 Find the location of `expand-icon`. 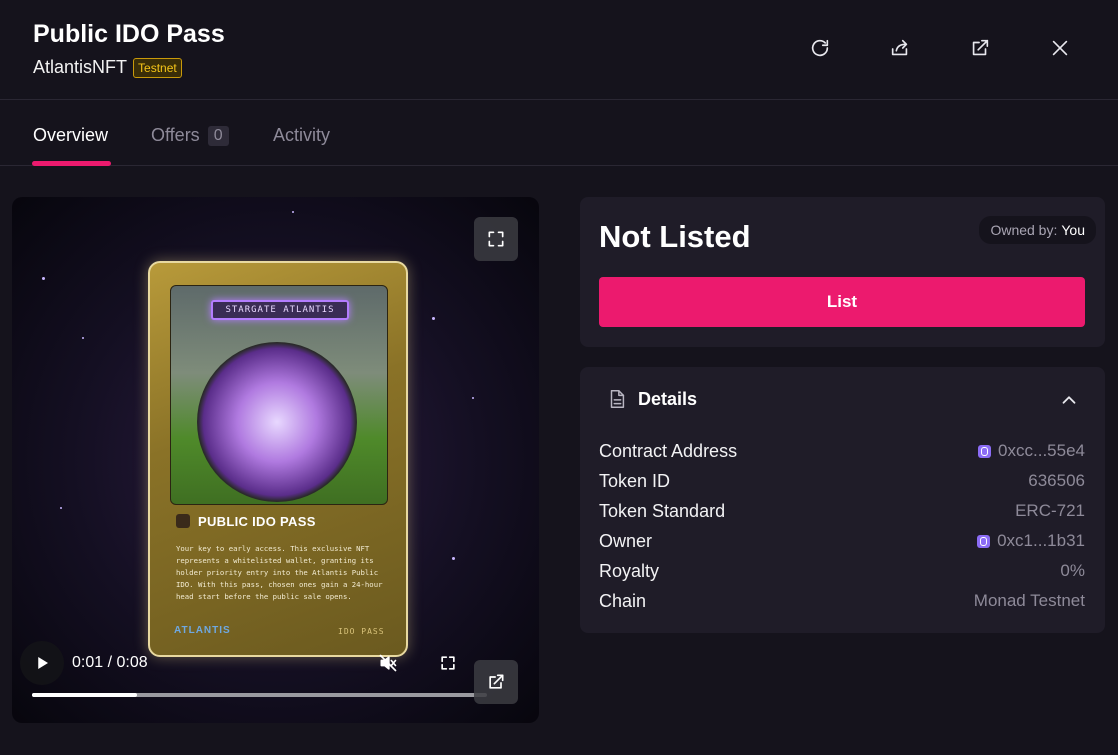

expand-icon is located at coordinates (496, 239).